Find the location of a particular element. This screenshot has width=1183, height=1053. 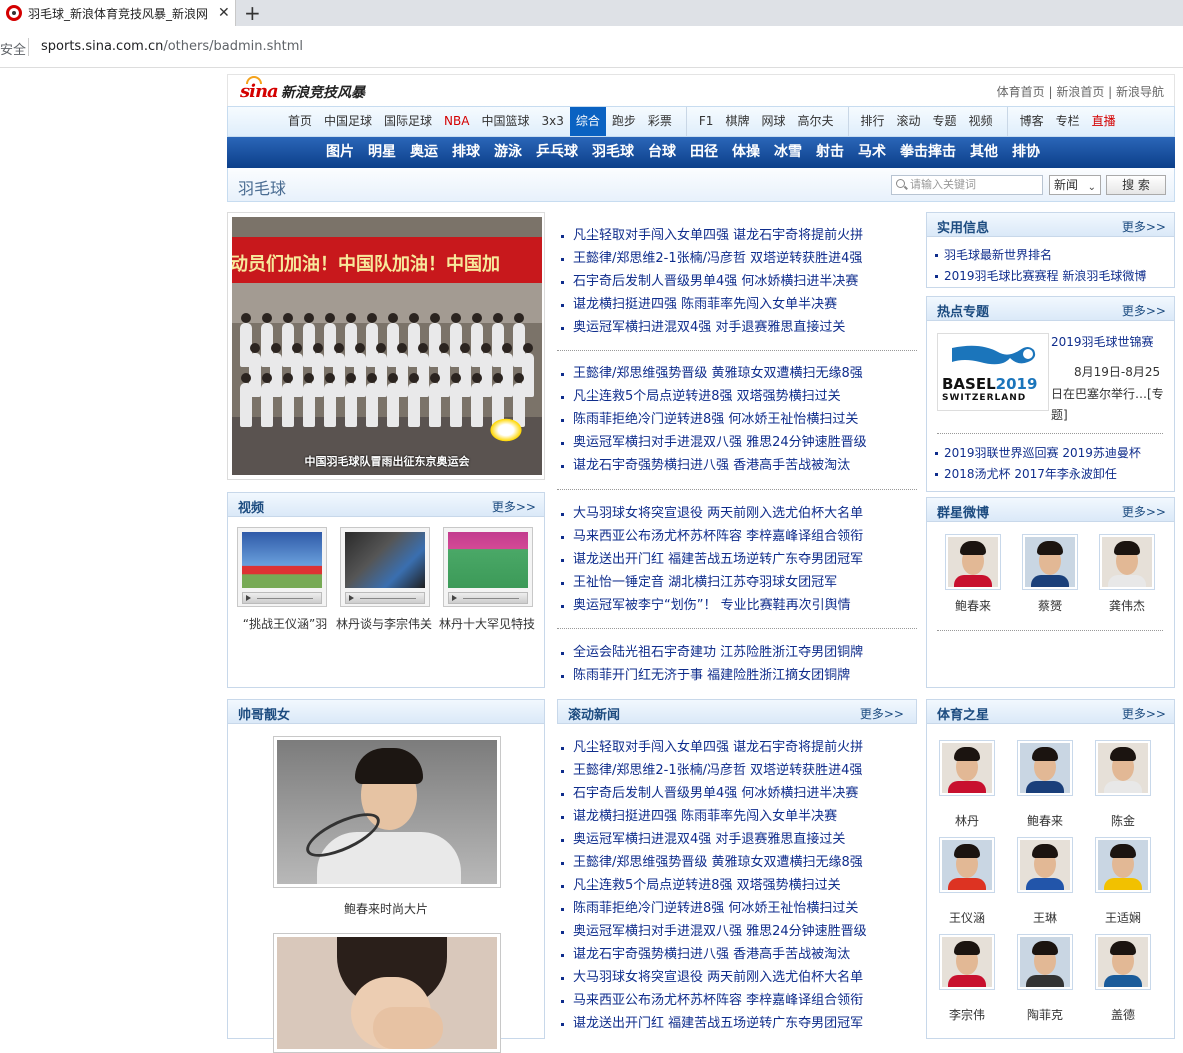

stars-more-link: 更多>> is located at coordinates (1144, 713).